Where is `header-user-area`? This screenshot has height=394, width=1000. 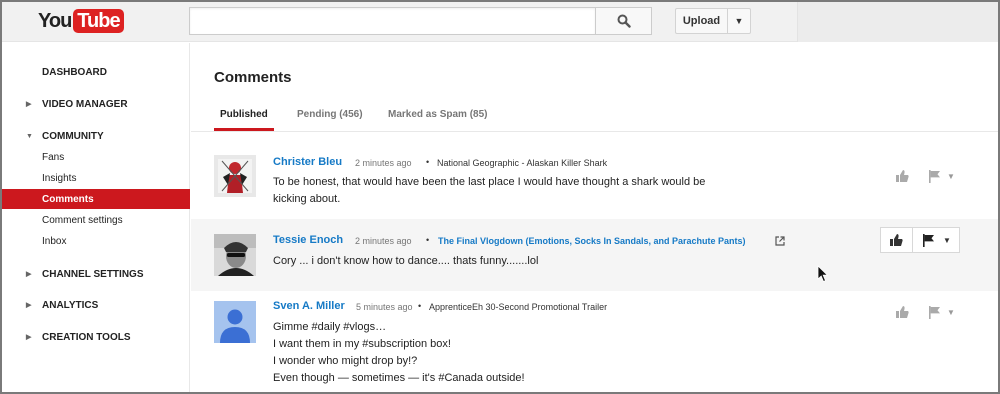
header-user-area is located at coordinates (897, 22).